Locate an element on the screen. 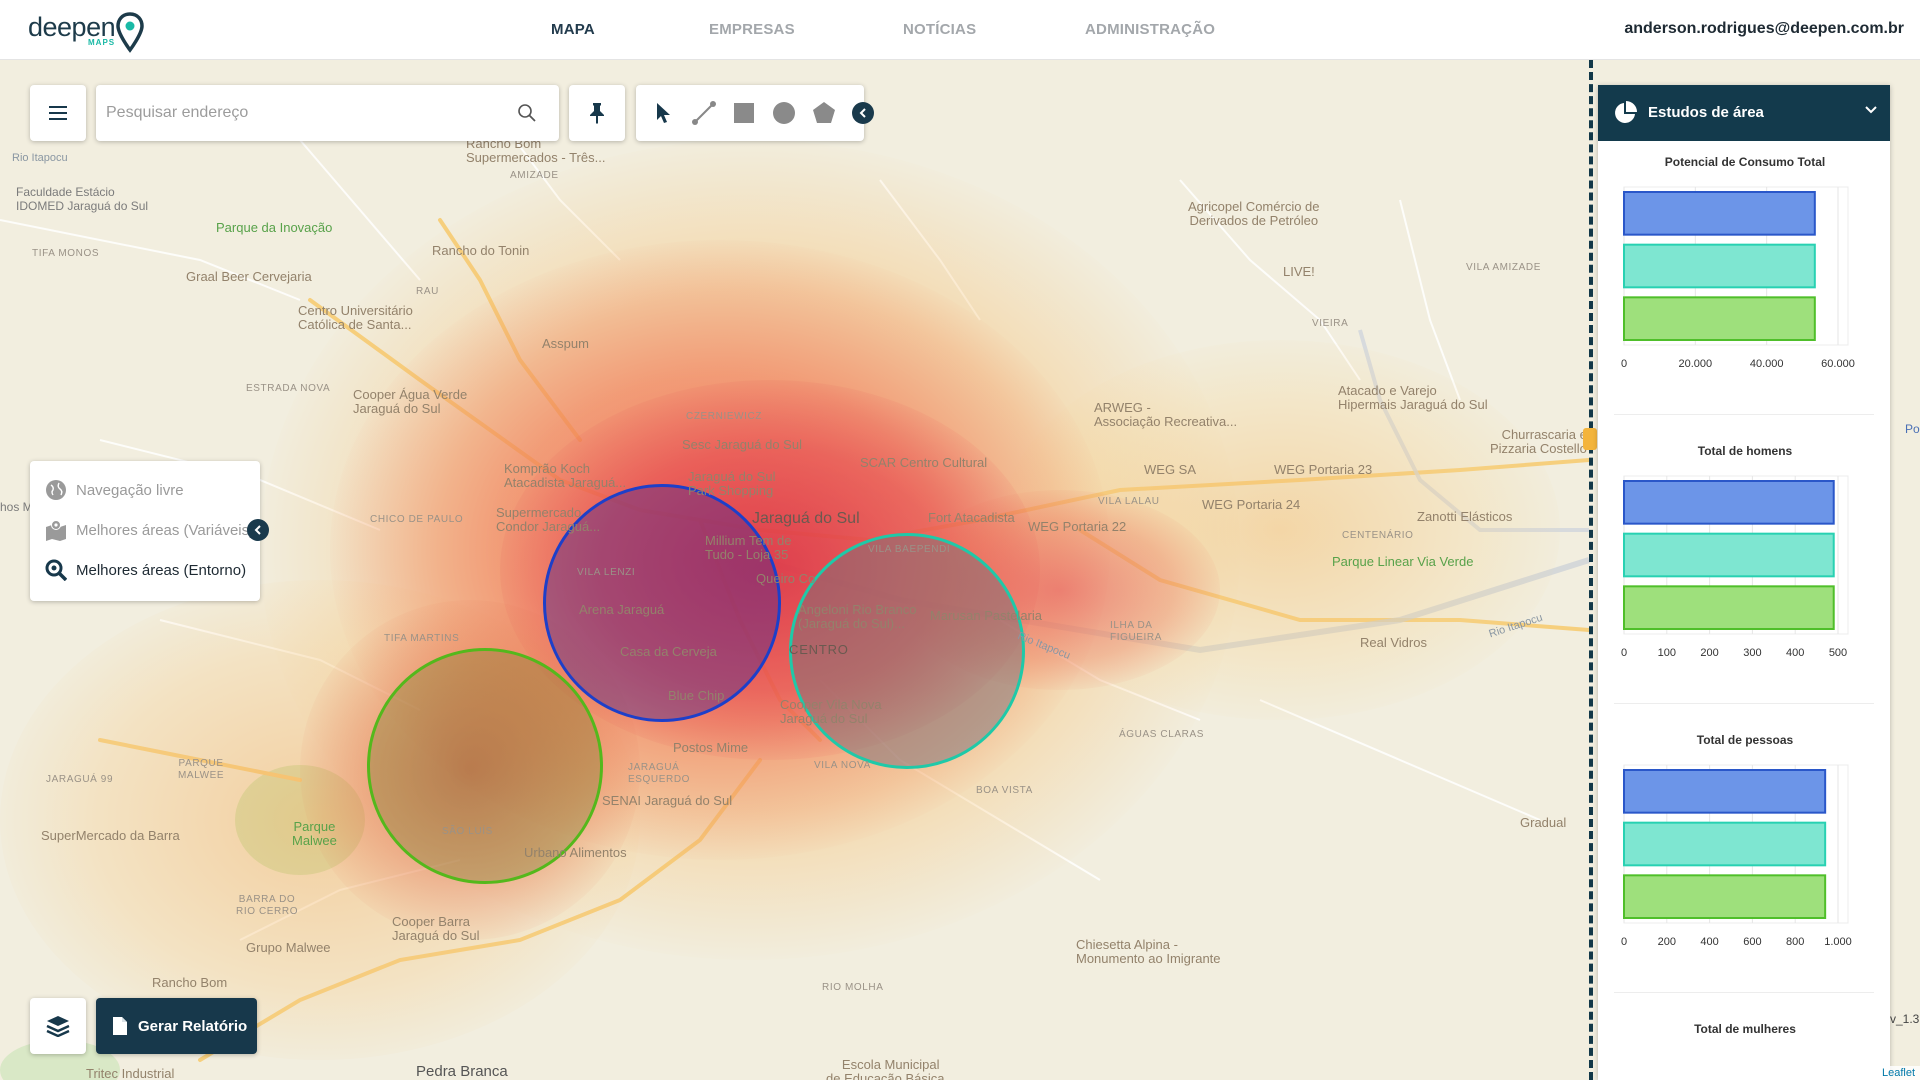 This screenshot has width=1920, height=1080. chevron-left-icon is located at coordinates (257, 530).